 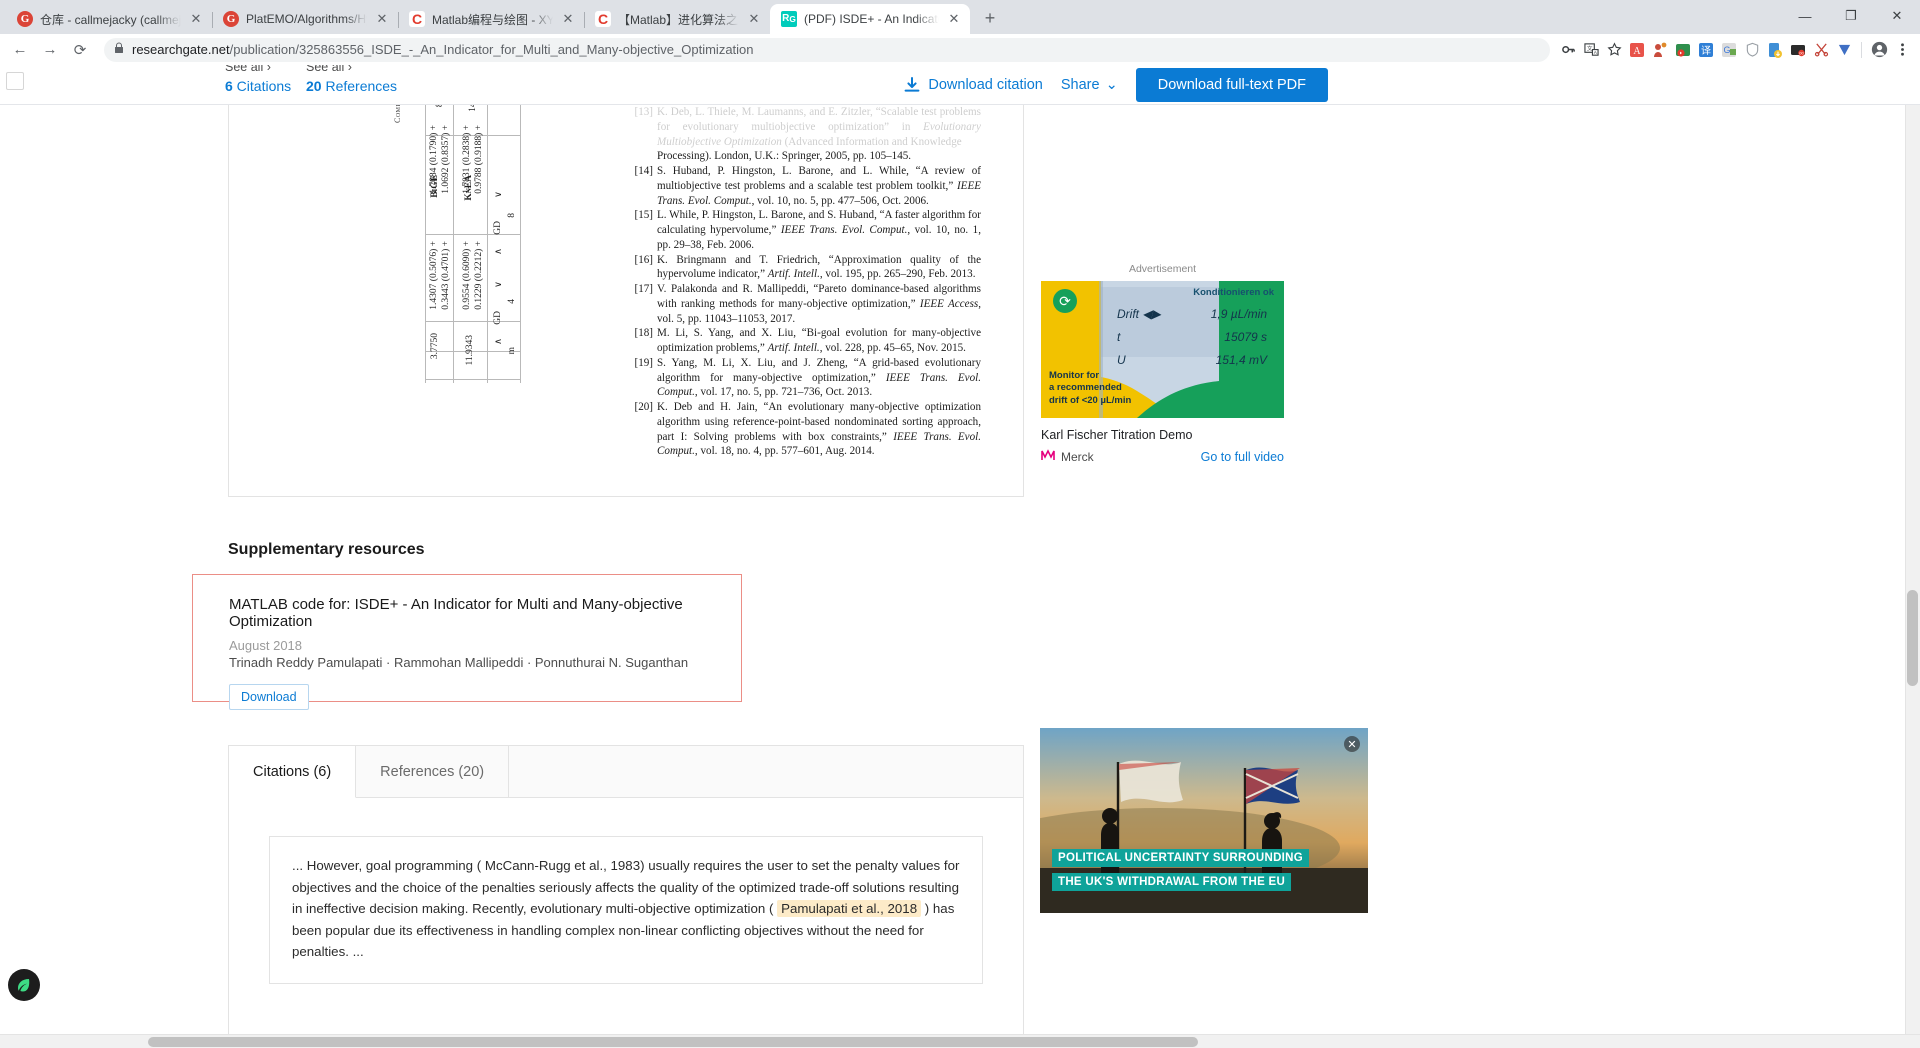 I want to click on vertical-scrollbar, so click(x=1912, y=556).